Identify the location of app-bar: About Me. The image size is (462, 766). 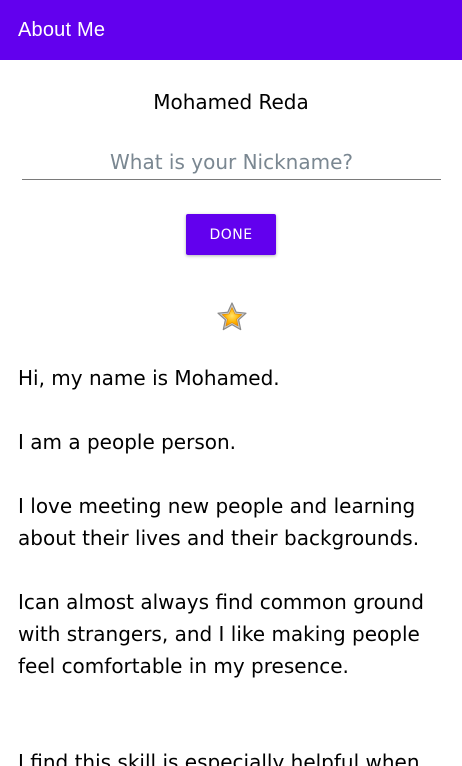
(231, 30).